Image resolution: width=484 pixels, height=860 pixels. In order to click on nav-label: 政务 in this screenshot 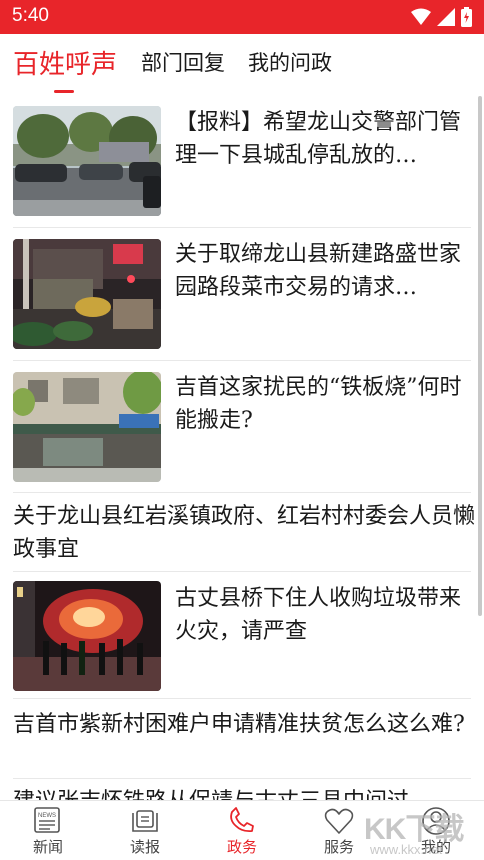, I will do `click(241, 847)`.